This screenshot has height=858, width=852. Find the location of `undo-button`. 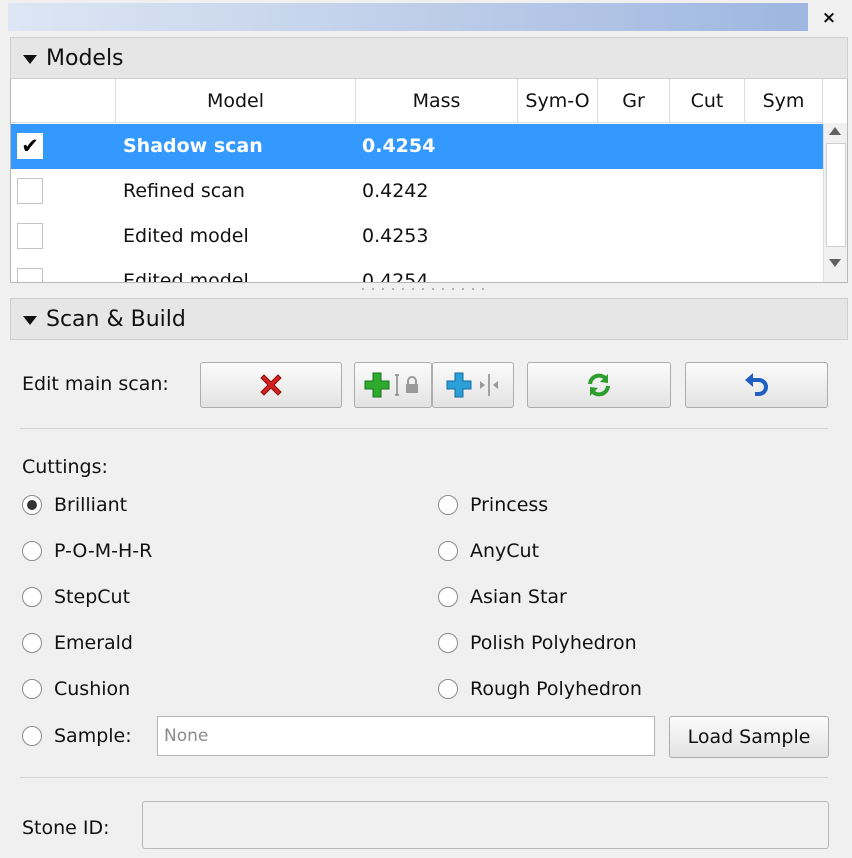

undo-button is located at coordinates (756, 385).